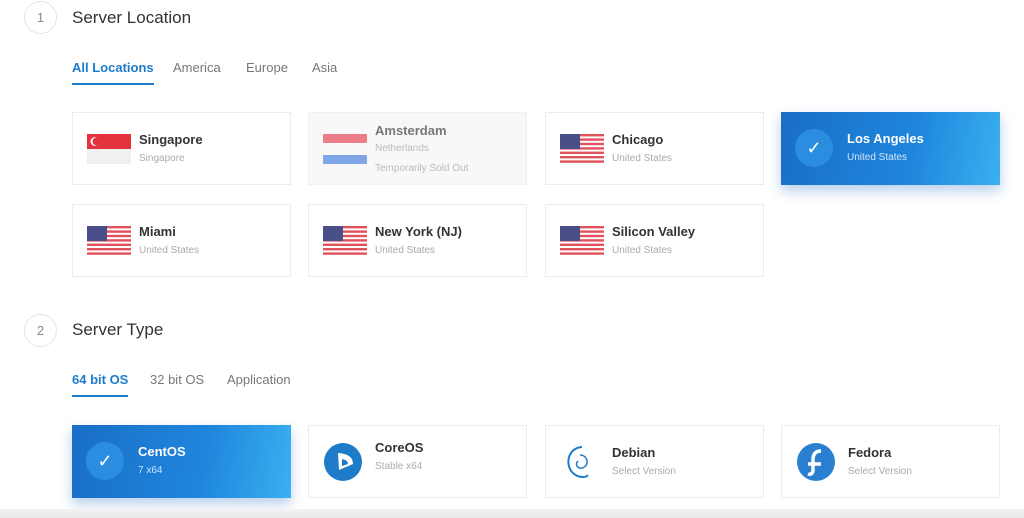 The height and width of the screenshot is (518, 1024). What do you see at coordinates (157, 231) in the screenshot?
I see `card-title: Miami` at bounding box center [157, 231].